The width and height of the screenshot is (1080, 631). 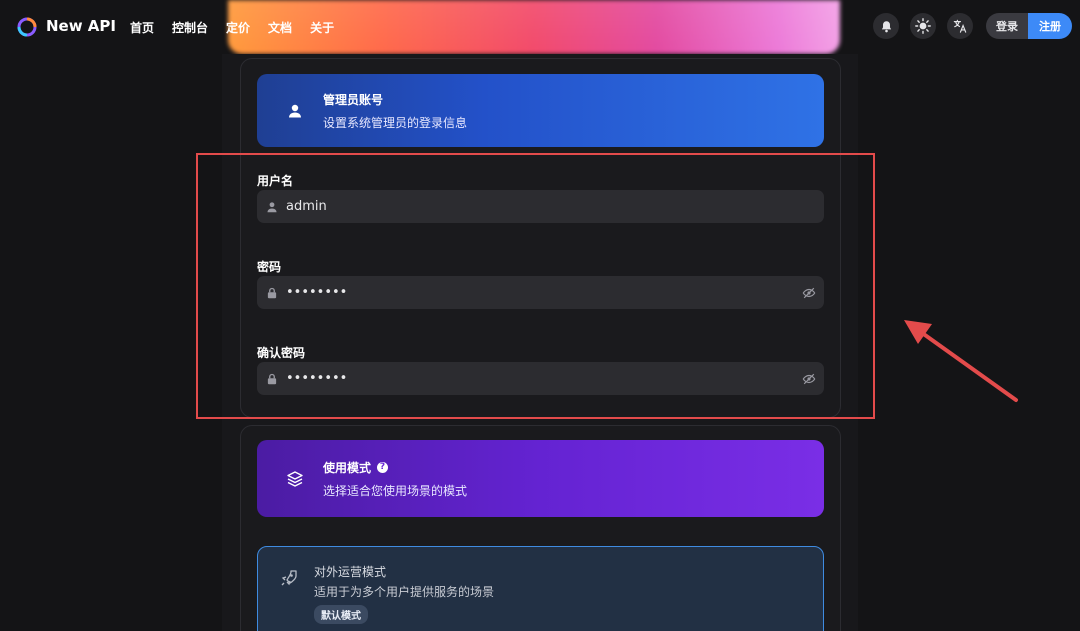 What do you see at coordinates (961, 361) in the screenshot?
I see `annotation-arrow-icon` at bounding box center [961, 361].